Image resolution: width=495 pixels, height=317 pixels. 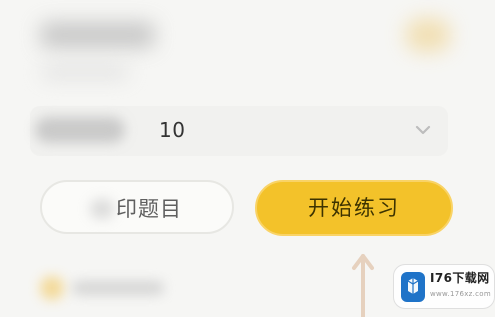 What do you see at coordinates (363, 285) in the screenshot?
I see `arrow-up-icon` at bounding box center [363, 285].